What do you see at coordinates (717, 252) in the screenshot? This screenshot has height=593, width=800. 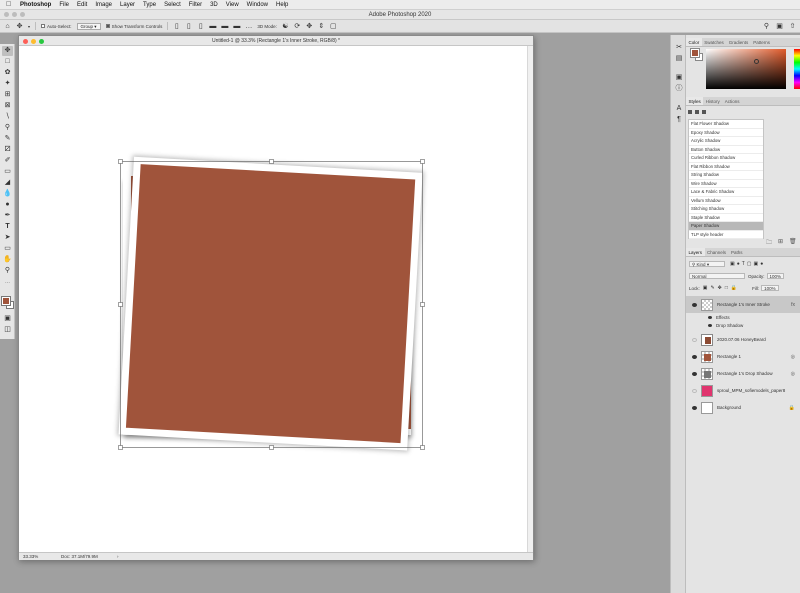 I see `tab-channels: Channels` at bounding box center [717, 252].